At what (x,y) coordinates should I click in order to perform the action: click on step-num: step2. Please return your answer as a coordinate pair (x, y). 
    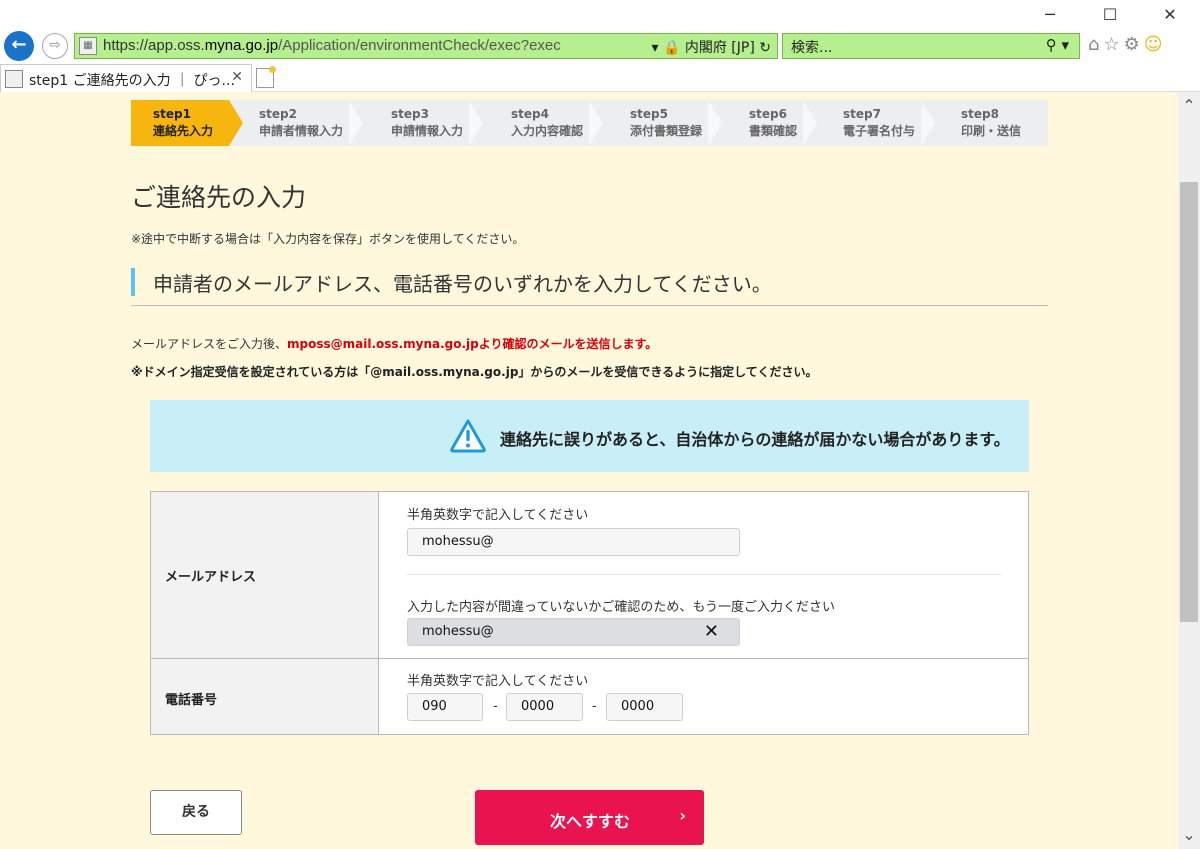
    Looking at the image, I should click on (278, 114).